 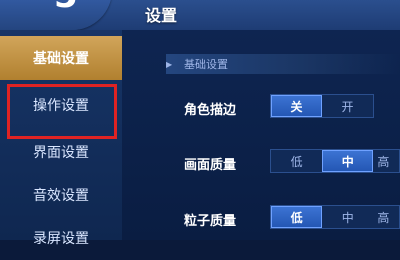 I want to click on toggle-outline: 关 开, so click(x=322, y=106).